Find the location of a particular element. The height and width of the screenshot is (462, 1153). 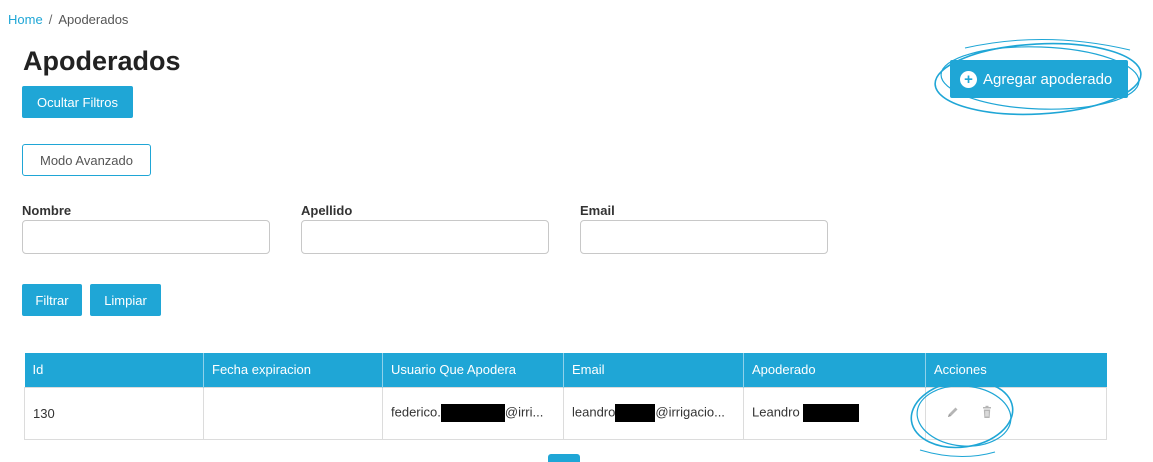

nombre-input is located at coordinates (146, 237).